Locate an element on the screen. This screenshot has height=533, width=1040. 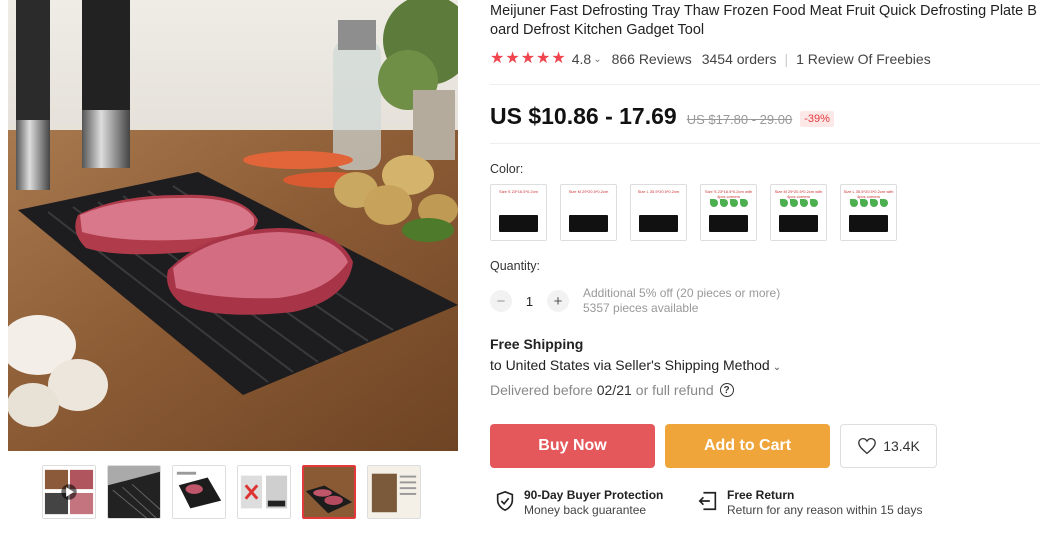
thumbnail-strip is located at coordinates (231, 492).